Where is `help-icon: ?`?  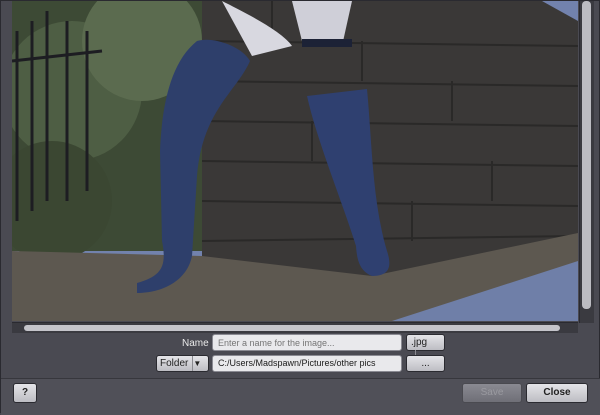
help-icon: ? is located at coordinates (25, 392).